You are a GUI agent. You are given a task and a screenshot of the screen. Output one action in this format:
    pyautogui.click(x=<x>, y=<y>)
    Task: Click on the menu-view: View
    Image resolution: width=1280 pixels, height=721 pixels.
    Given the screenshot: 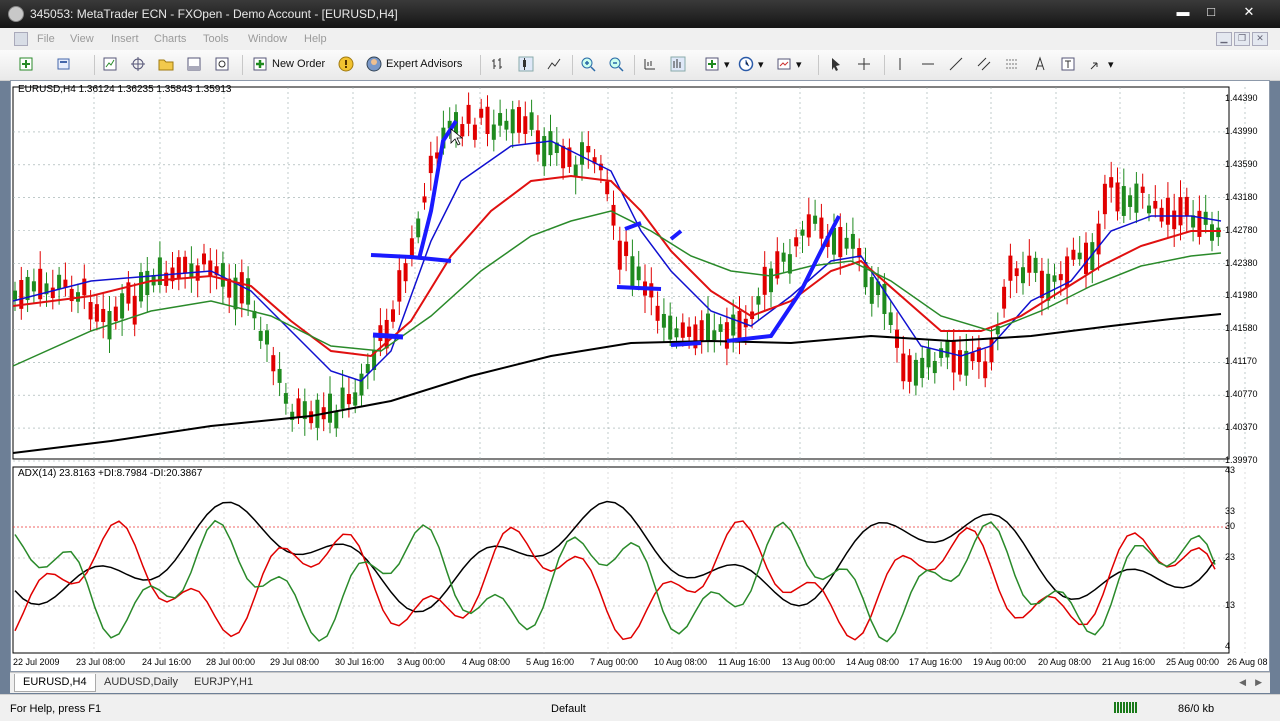 What is the action you would take?
    pyautogui.click(x=82, y=39)
    